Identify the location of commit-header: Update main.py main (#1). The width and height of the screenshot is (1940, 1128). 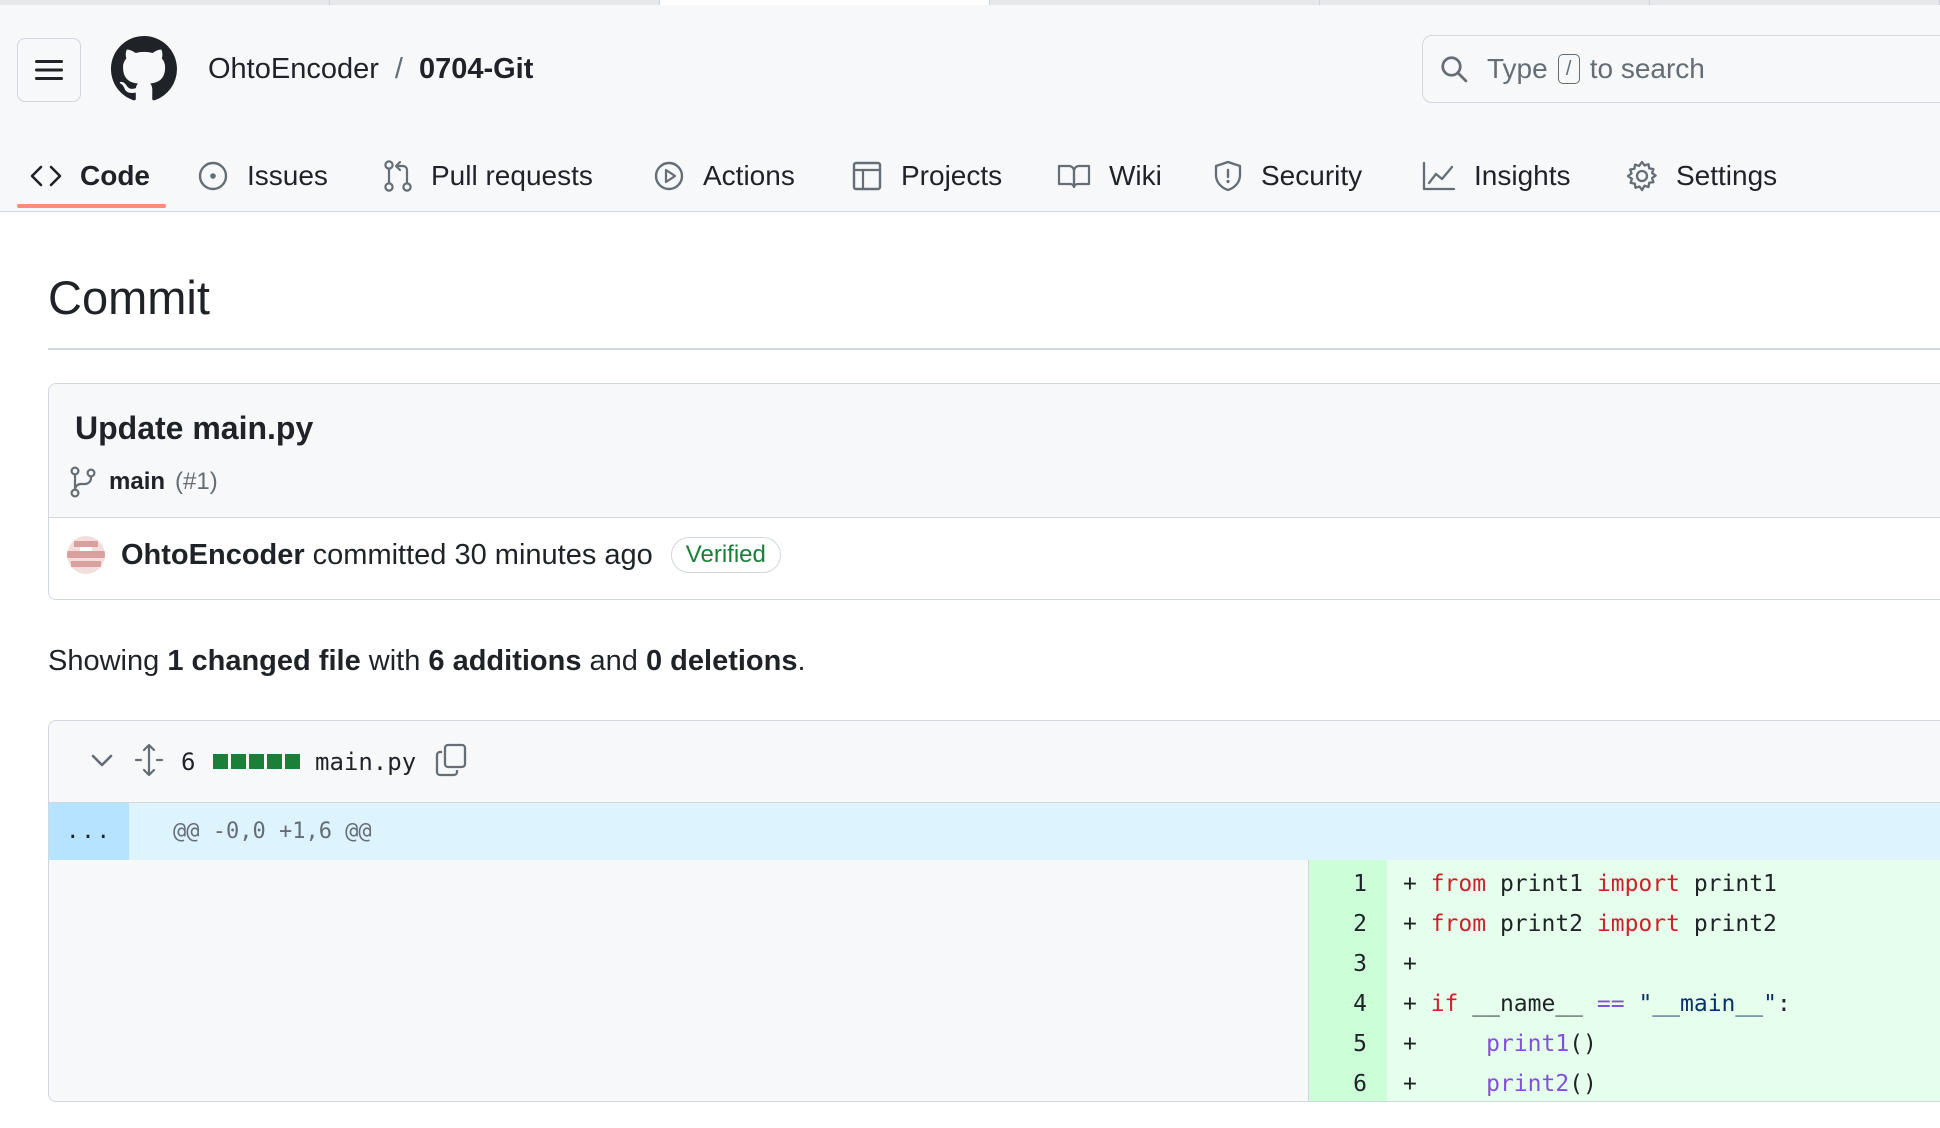
(994, 451).